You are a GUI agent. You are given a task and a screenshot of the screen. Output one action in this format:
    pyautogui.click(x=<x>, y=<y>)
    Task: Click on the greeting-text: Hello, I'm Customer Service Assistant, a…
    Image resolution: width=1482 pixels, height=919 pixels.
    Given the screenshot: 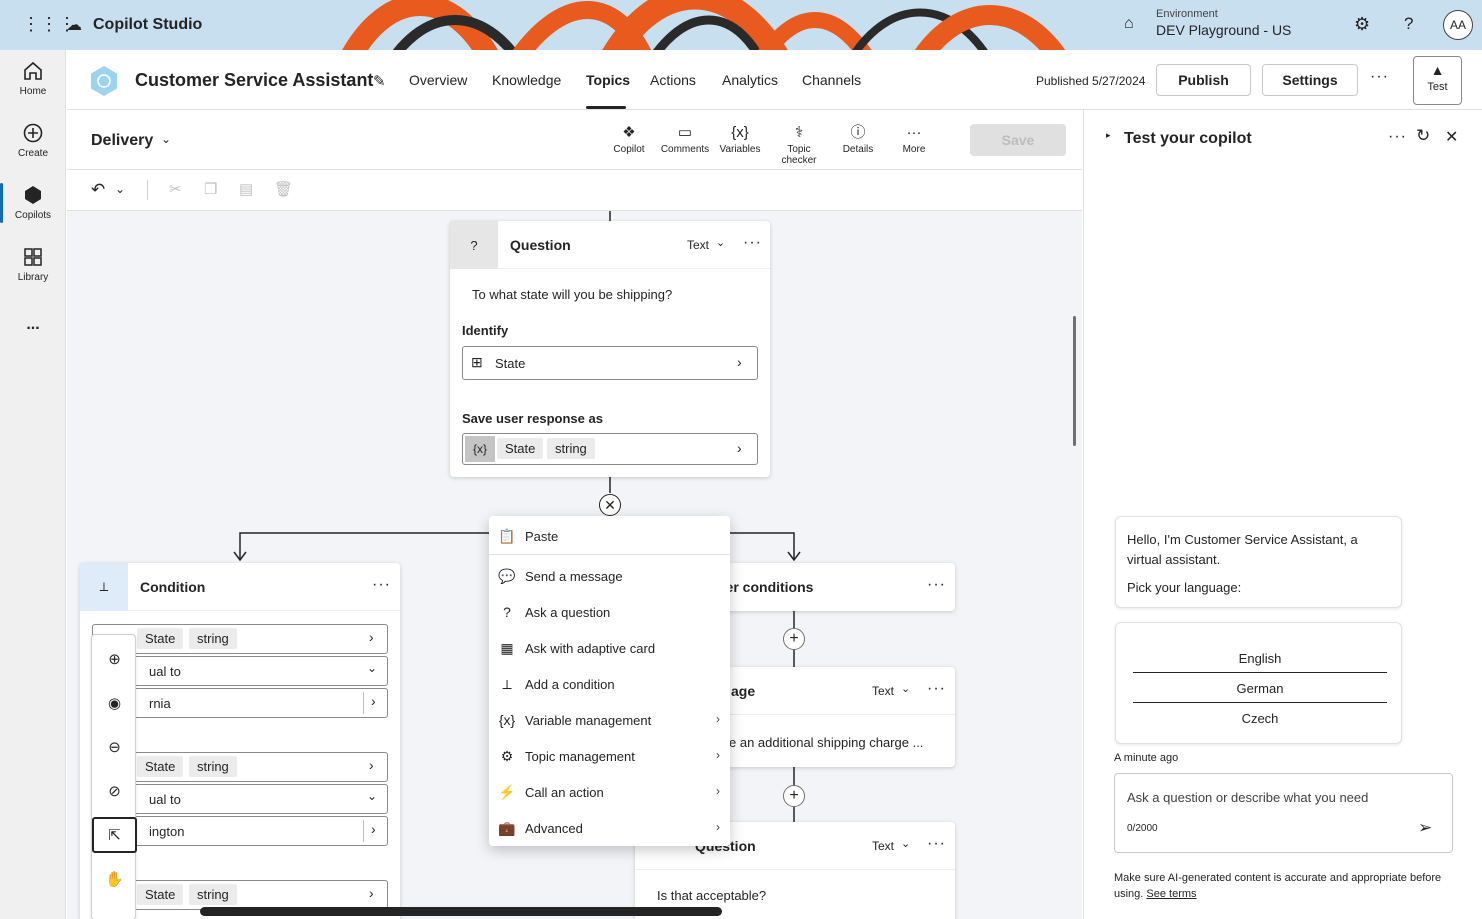 What is the action you would take?
    pyautogui.click(x=1242, y=549)
    